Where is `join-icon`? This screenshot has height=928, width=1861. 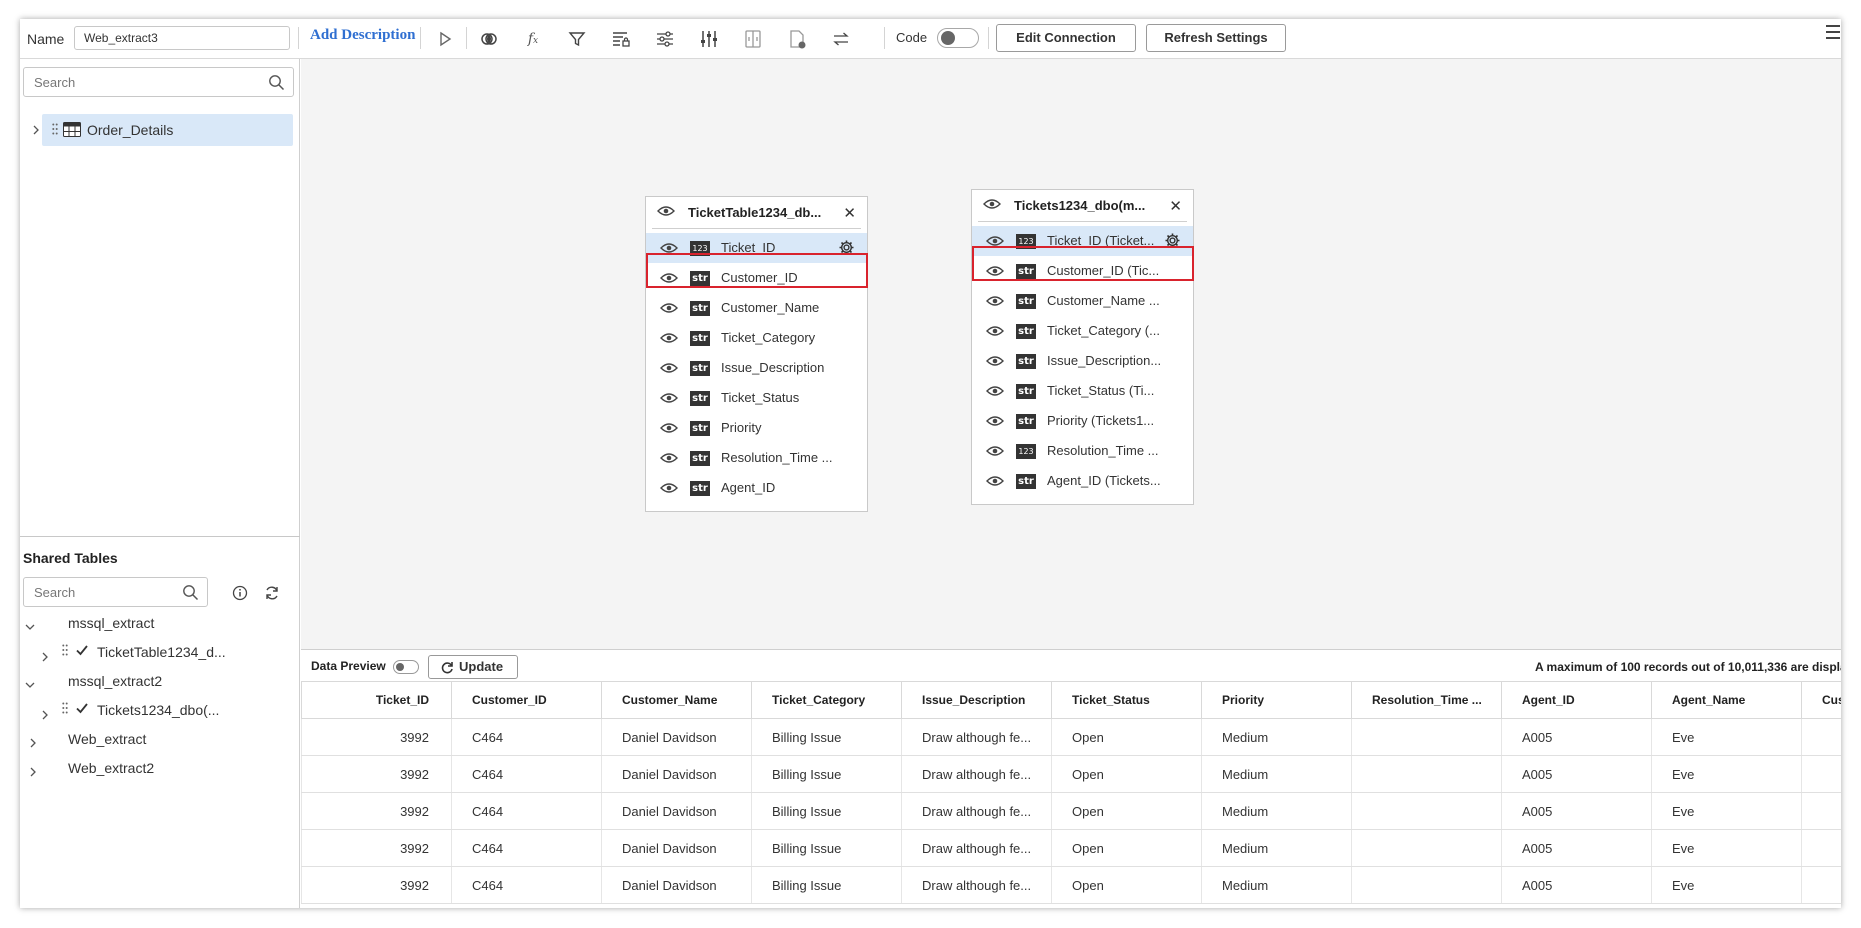 join-icon is located at coordinates (489, 39).